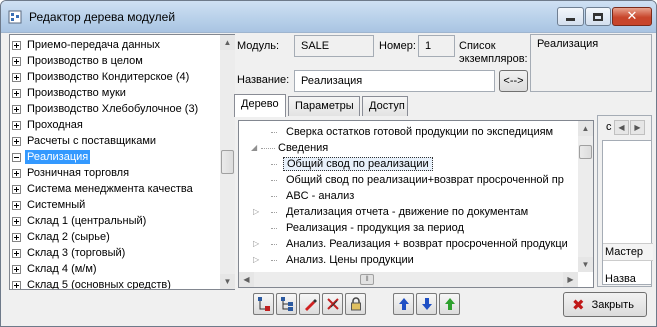 The width and height of the screenshot is (657, 327). I want to click on content-tree-item: ▷ Анализ. Цены продукции, so click(335, 260).